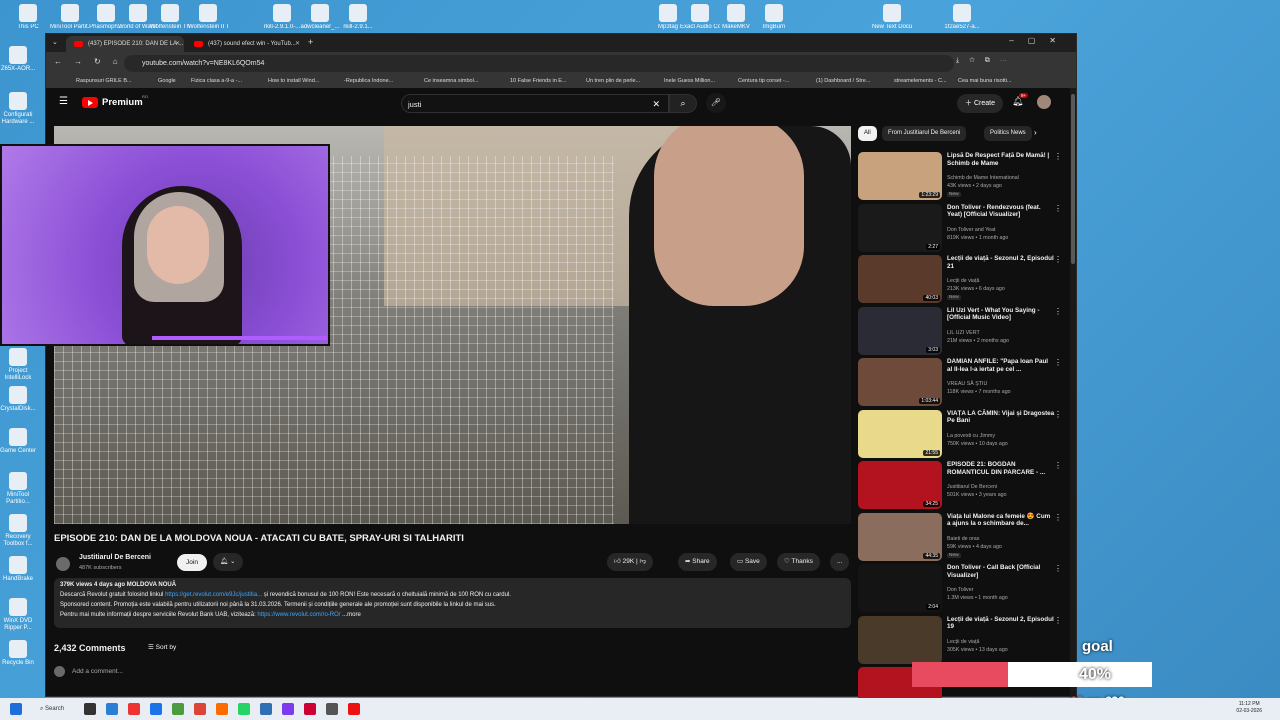  What do you see at coordinates (178, 709) in the screenshot?
I see `app-icon` at bounding box center [178, 709].